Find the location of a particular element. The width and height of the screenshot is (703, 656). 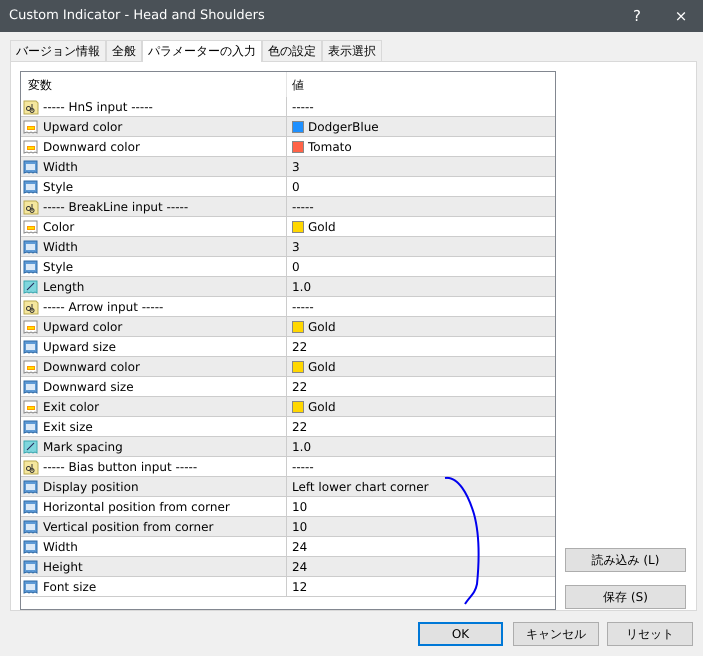

dialog-button: OK is located at coordinates (460, 634).